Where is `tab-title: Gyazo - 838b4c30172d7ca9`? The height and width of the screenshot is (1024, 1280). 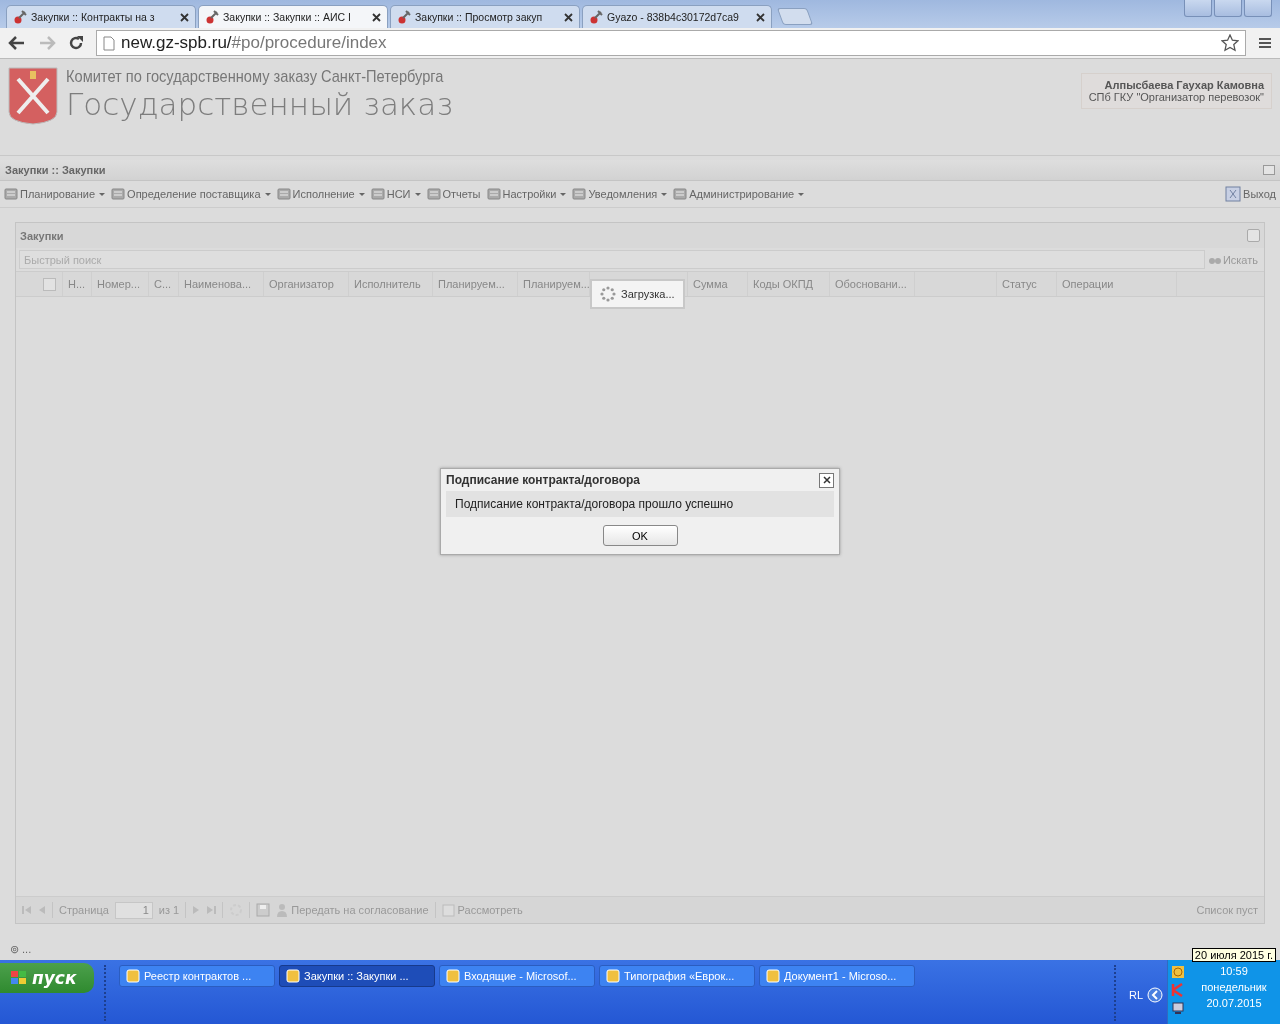
tab-title: Gyazo - 838b4c30172d7ca9 is located at coordinates (673, 17).